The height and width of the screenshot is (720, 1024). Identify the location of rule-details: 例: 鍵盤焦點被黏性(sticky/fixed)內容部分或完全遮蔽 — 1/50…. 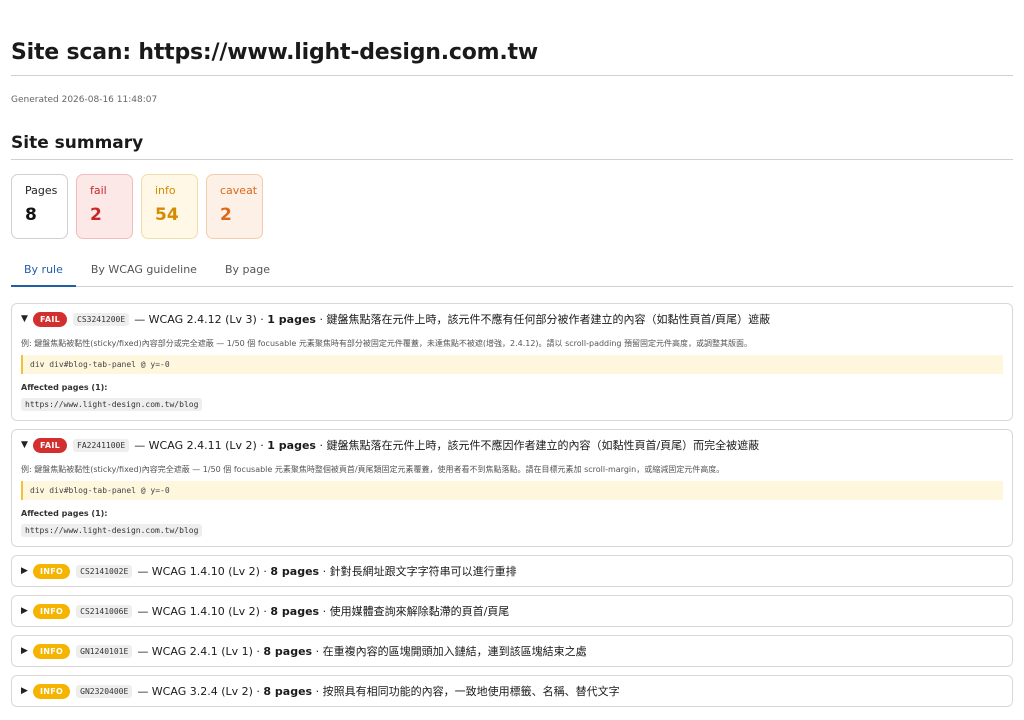
(512, 379).